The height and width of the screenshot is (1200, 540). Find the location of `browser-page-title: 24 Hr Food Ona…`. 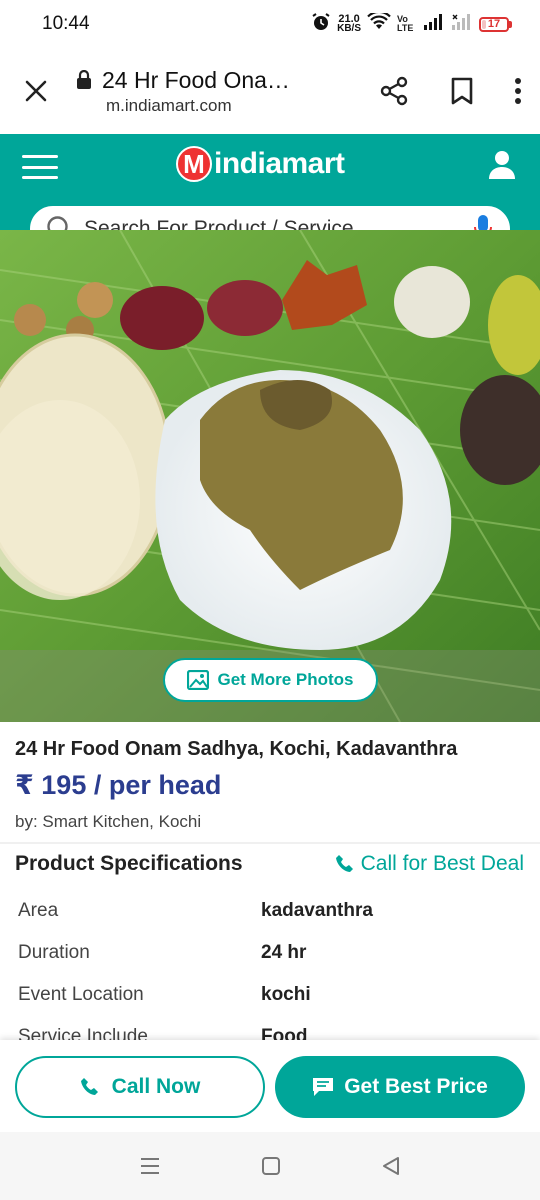

browser-page-title: 24 Hr Food Ona… is located at coordinates (196, 79).